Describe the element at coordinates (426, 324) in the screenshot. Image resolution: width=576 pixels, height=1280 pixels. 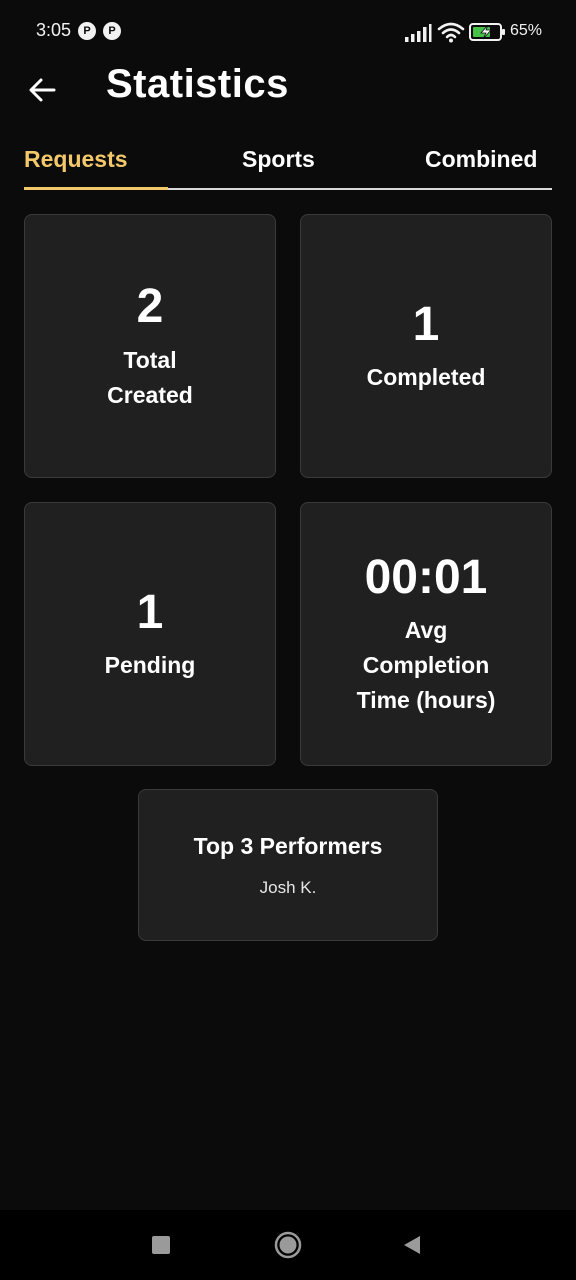
I see `completed-value: 1` at that location.